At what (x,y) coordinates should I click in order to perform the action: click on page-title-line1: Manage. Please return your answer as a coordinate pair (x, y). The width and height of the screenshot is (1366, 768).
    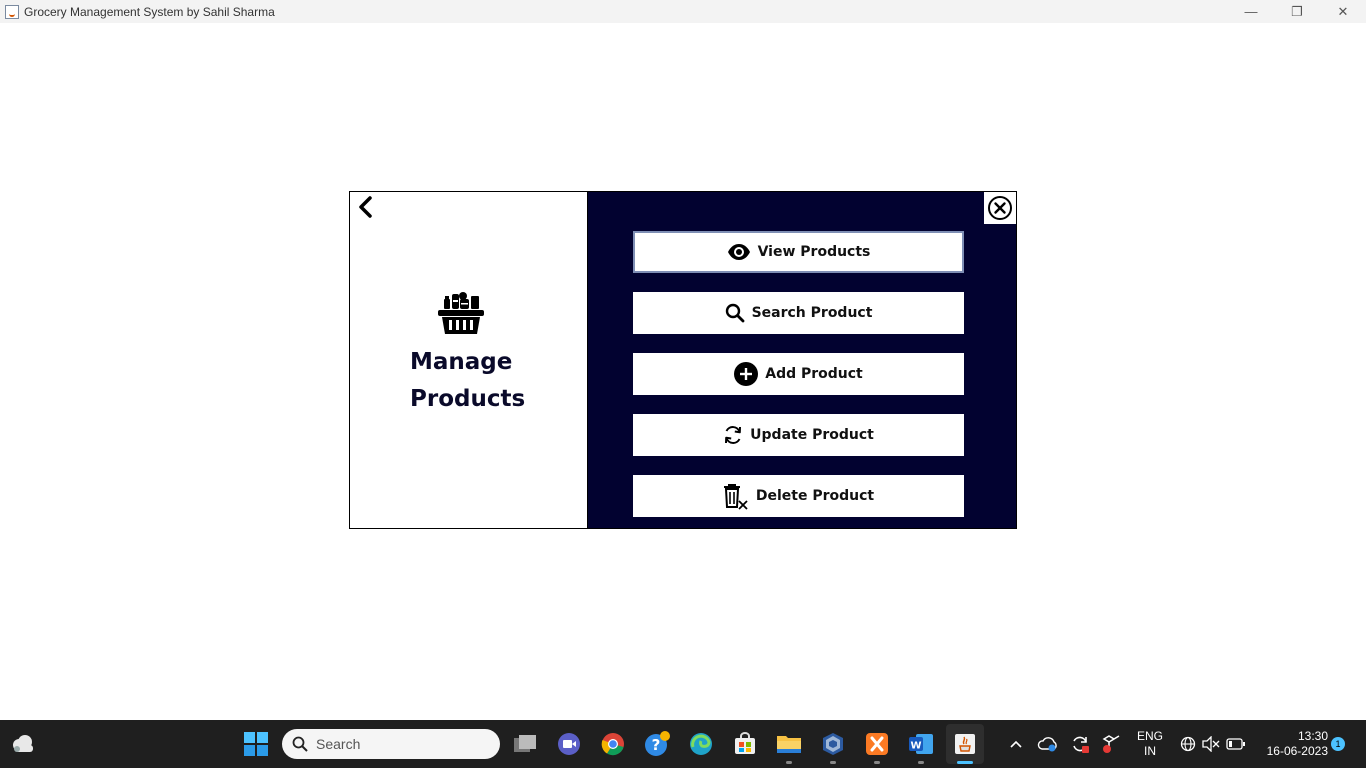
    Looking at the image, I should click on (461, 362).